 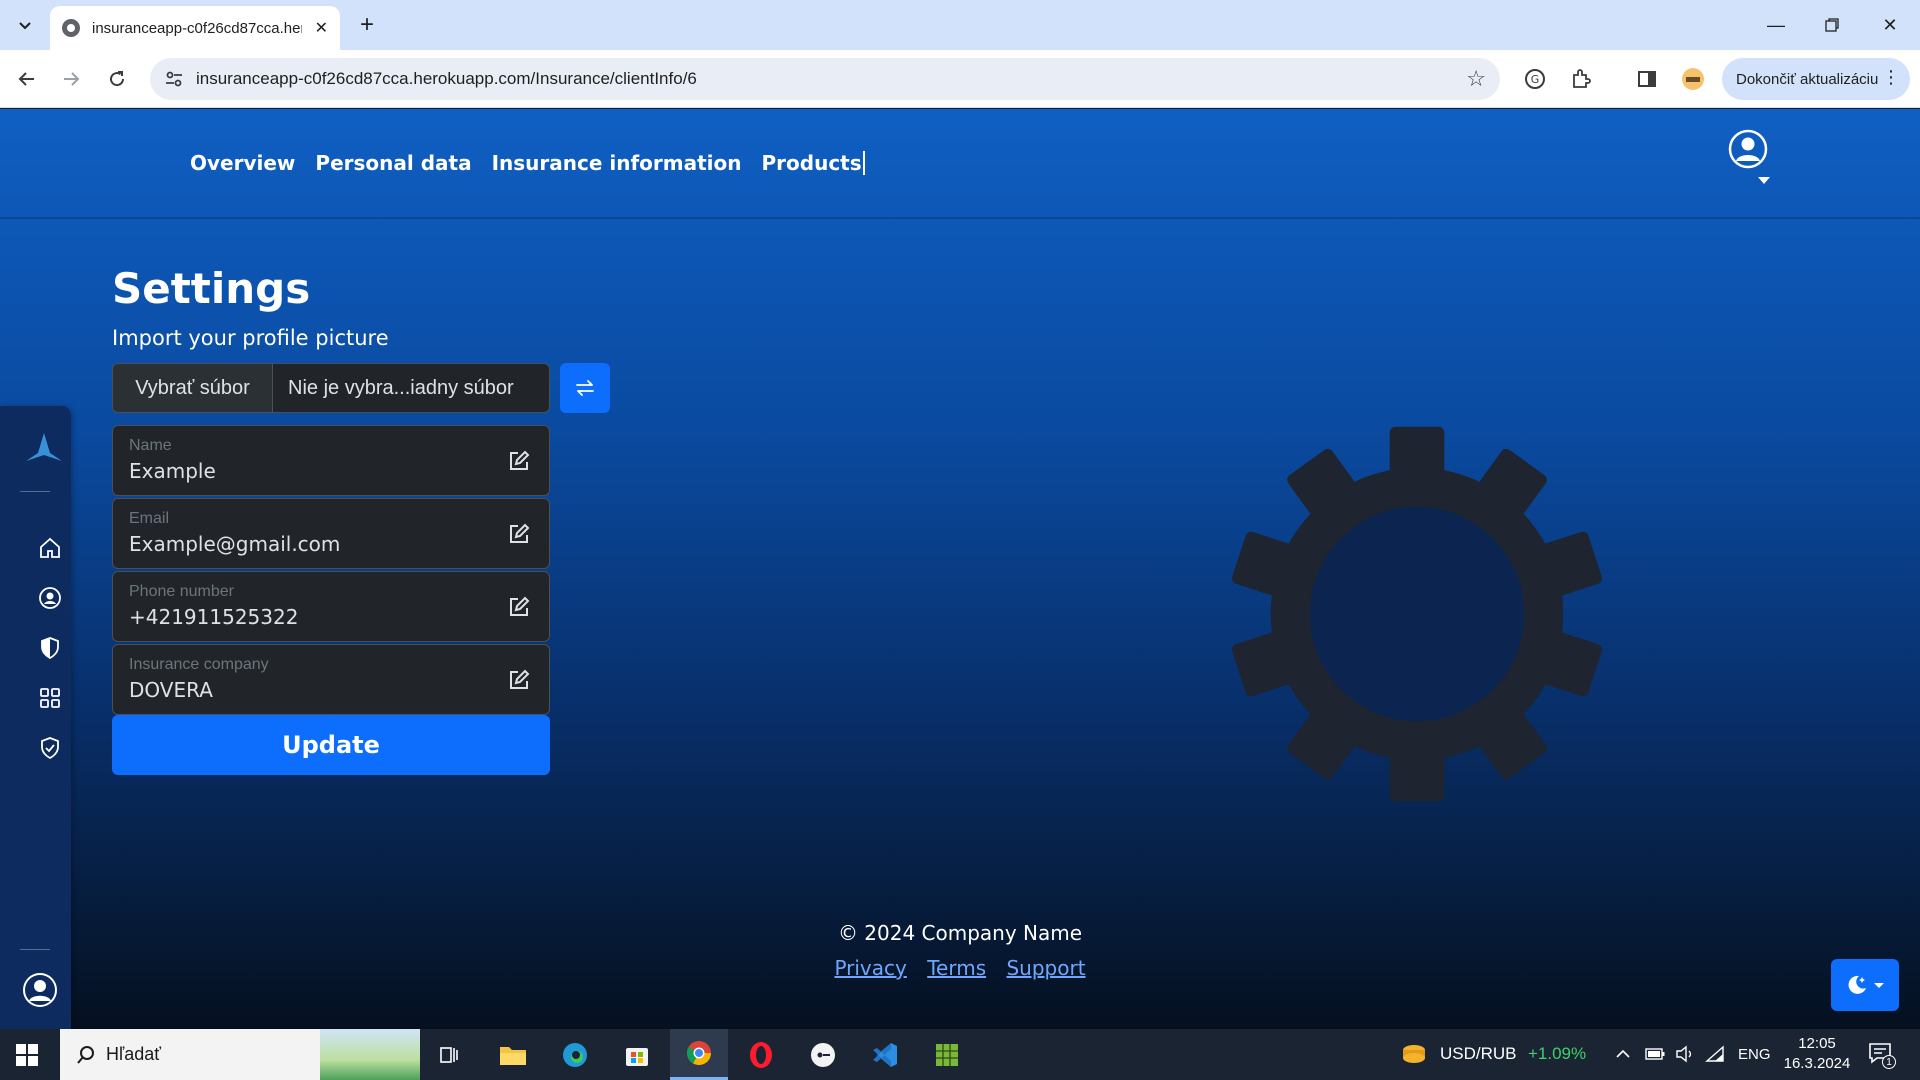 What do you see at coordinates (812, 163) in the screenshot?
I see `nav-products: Products` at bounding box center [812, 163].